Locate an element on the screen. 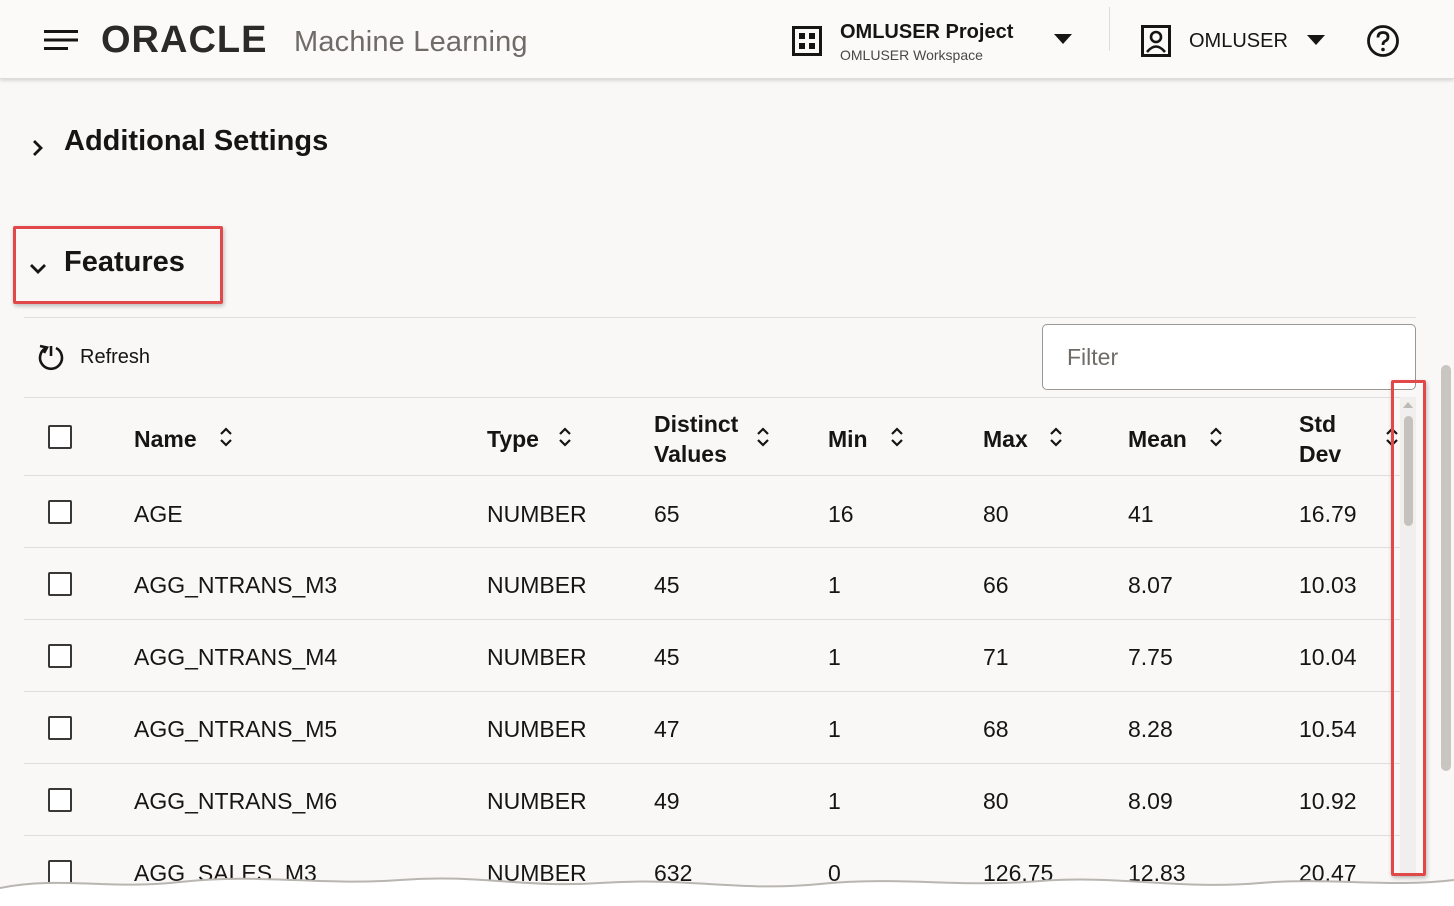 The height and width of the screenshot is (906, 1454). cell-std-dev: 10.92 is located at coordinates (1328, 801).